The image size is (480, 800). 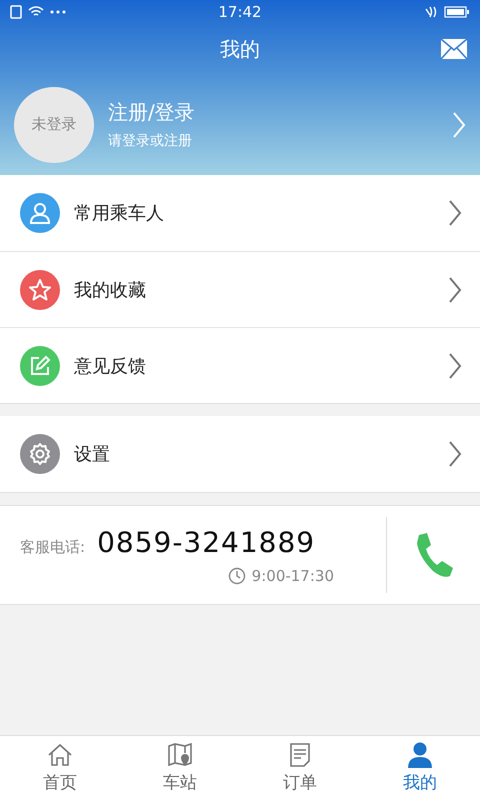 I want to click on service-hours: 9:00-17:30, so click(x=293, y=575).